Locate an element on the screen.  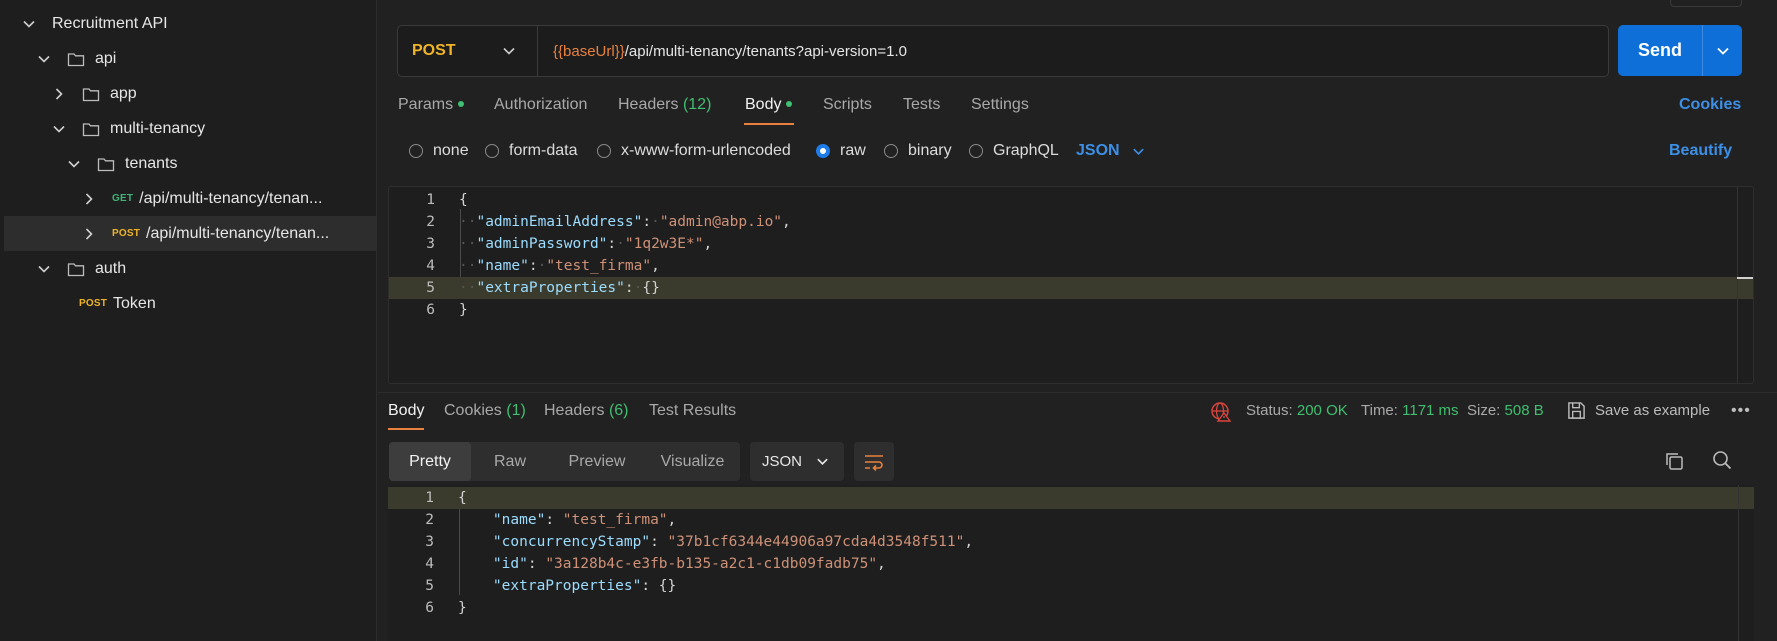
view-preview: Preview is located at coordinates (597, 461).